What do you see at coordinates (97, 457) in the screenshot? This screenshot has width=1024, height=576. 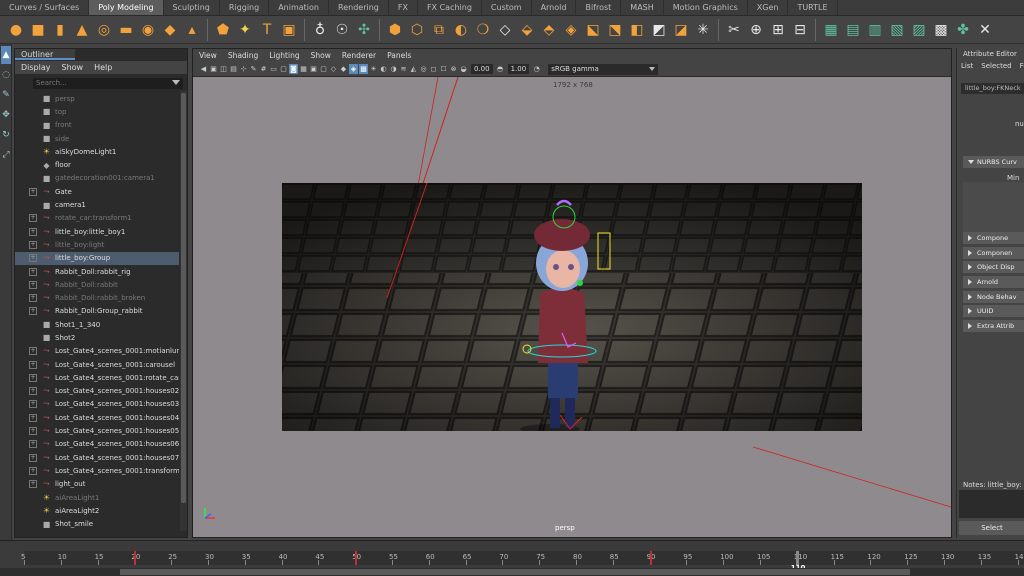 I see `outliner-item: + ⤳ Lost_Gate4_scenes_0001:houses07` at bounding box center [97, 457].